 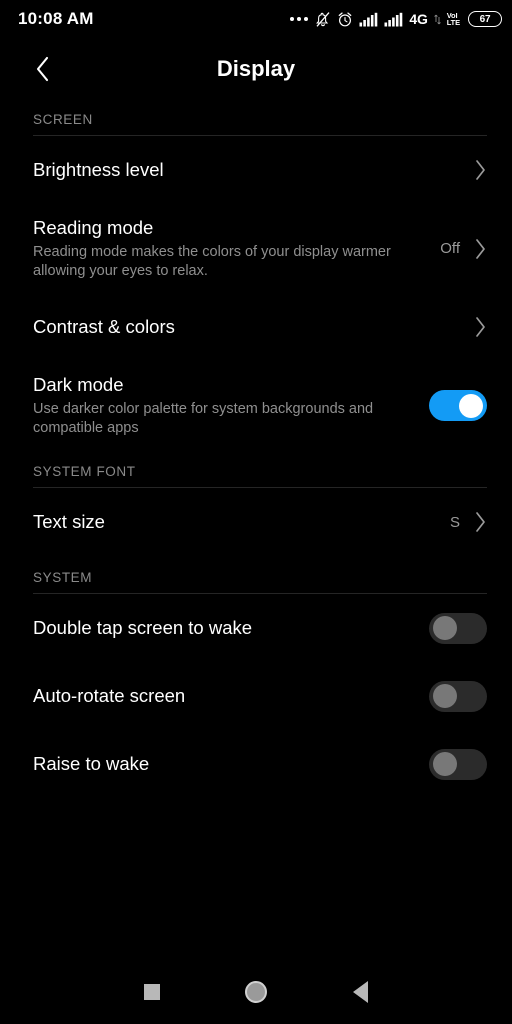 I want to click on row-text: Brightness level, so click(x=253, y=170).